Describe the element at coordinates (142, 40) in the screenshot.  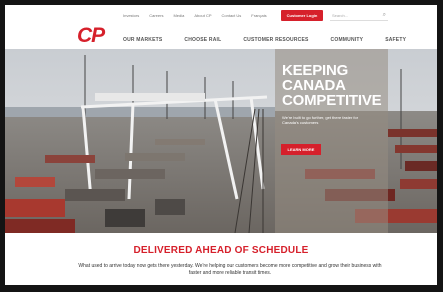
I see `nav-our-markets: OUR MARKETS` at that location.